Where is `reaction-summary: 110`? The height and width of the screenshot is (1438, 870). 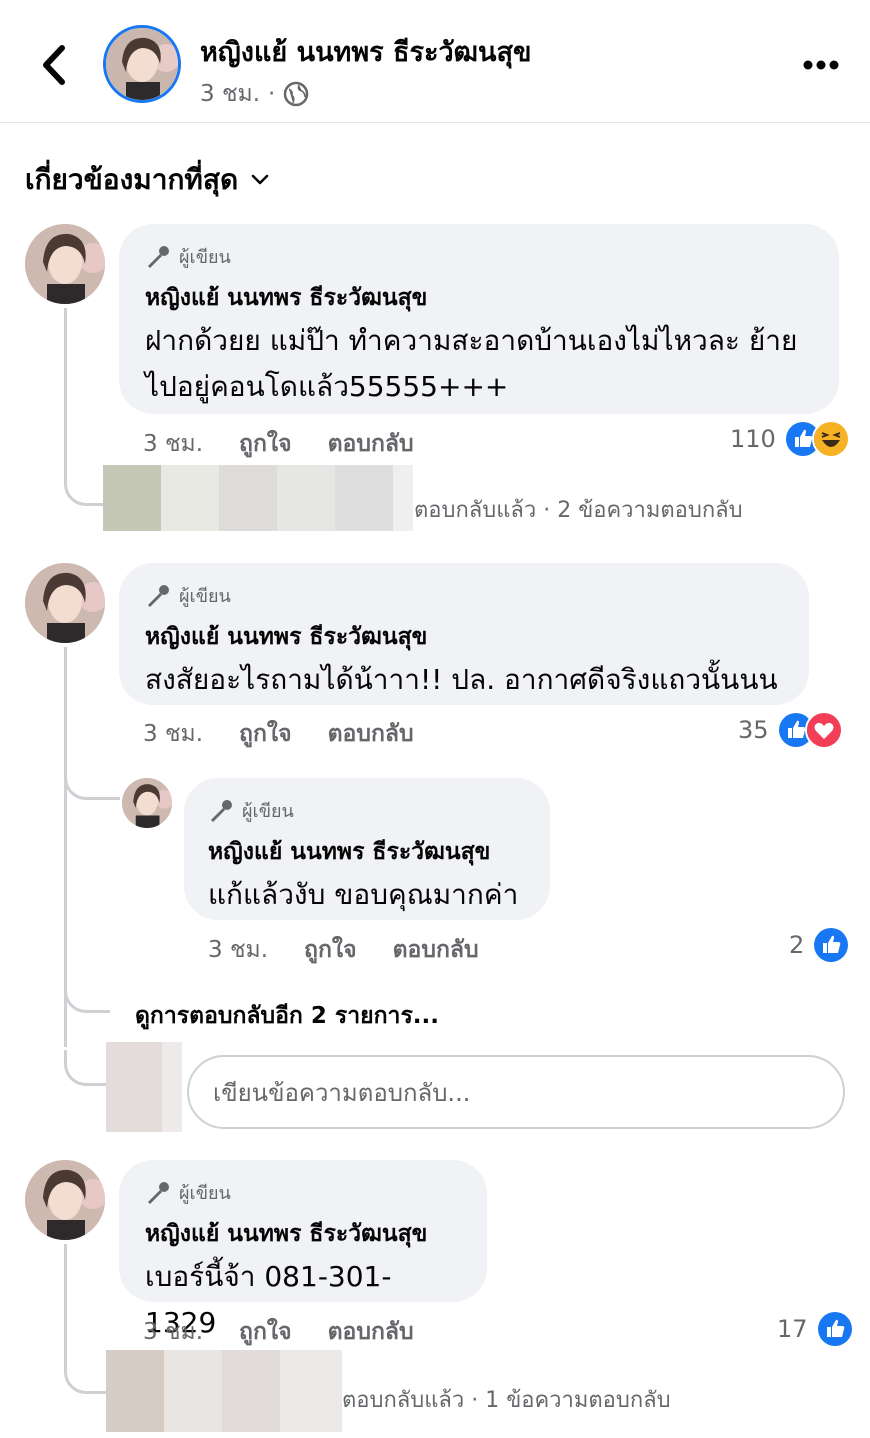
reaction-summary: 110 is located at coordinates (790, 439).